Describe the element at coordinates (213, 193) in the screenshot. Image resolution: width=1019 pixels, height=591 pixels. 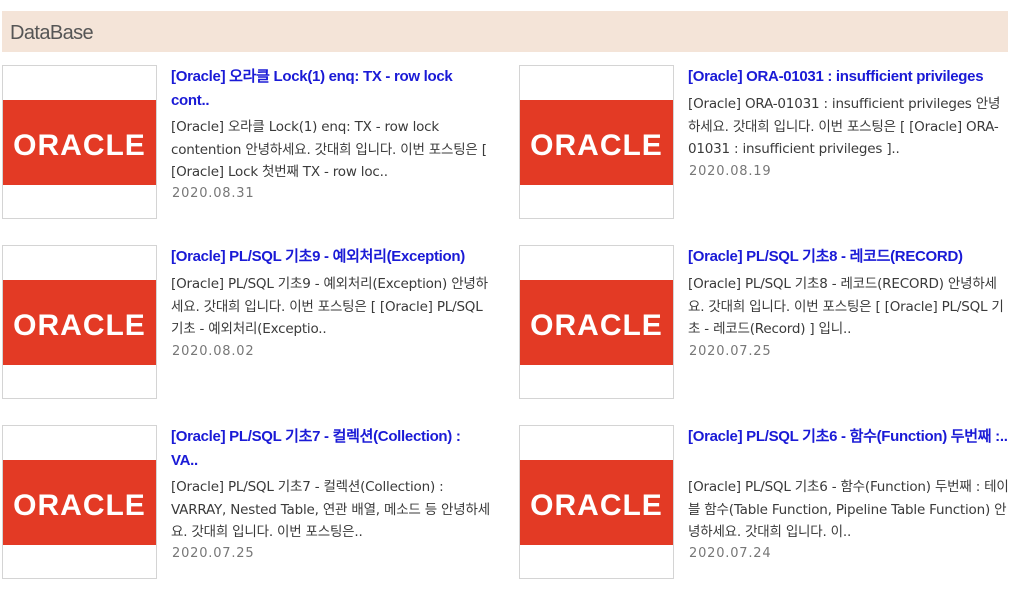
I see `post-date: 2020.08.31` at that location.